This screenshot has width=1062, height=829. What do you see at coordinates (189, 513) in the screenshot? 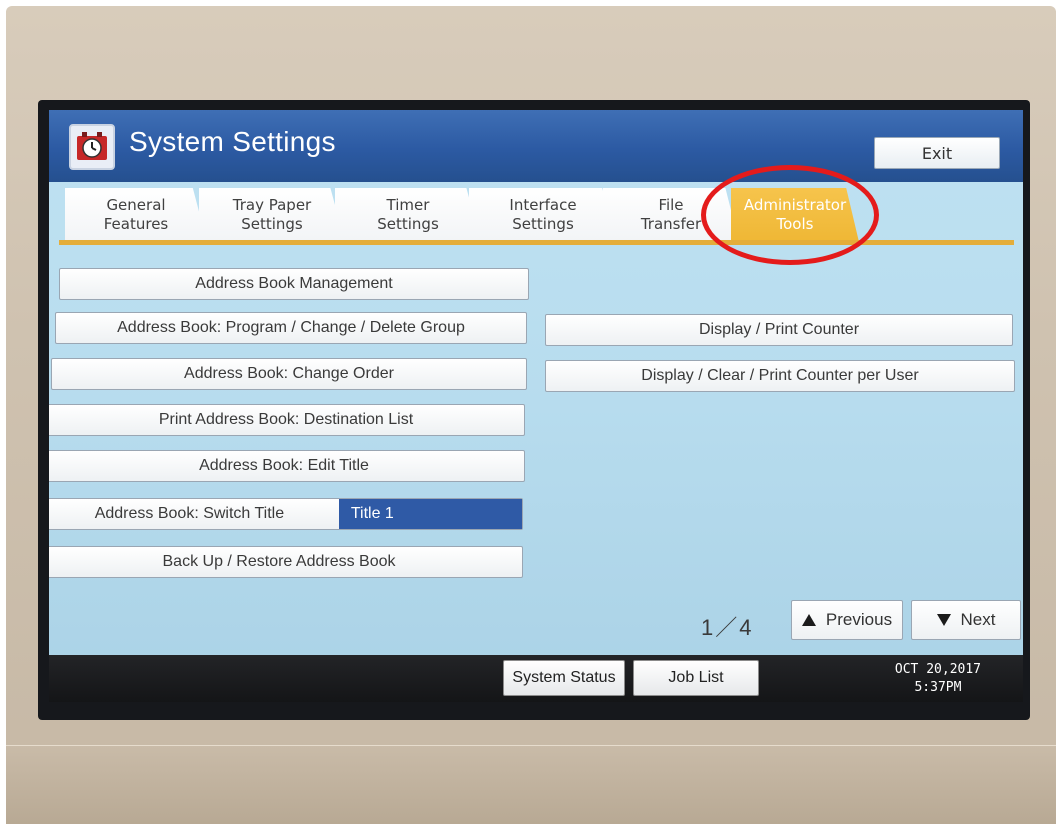
I see `switch-title-label: Address Book: Switch Title` at bounding box center [189, 513].